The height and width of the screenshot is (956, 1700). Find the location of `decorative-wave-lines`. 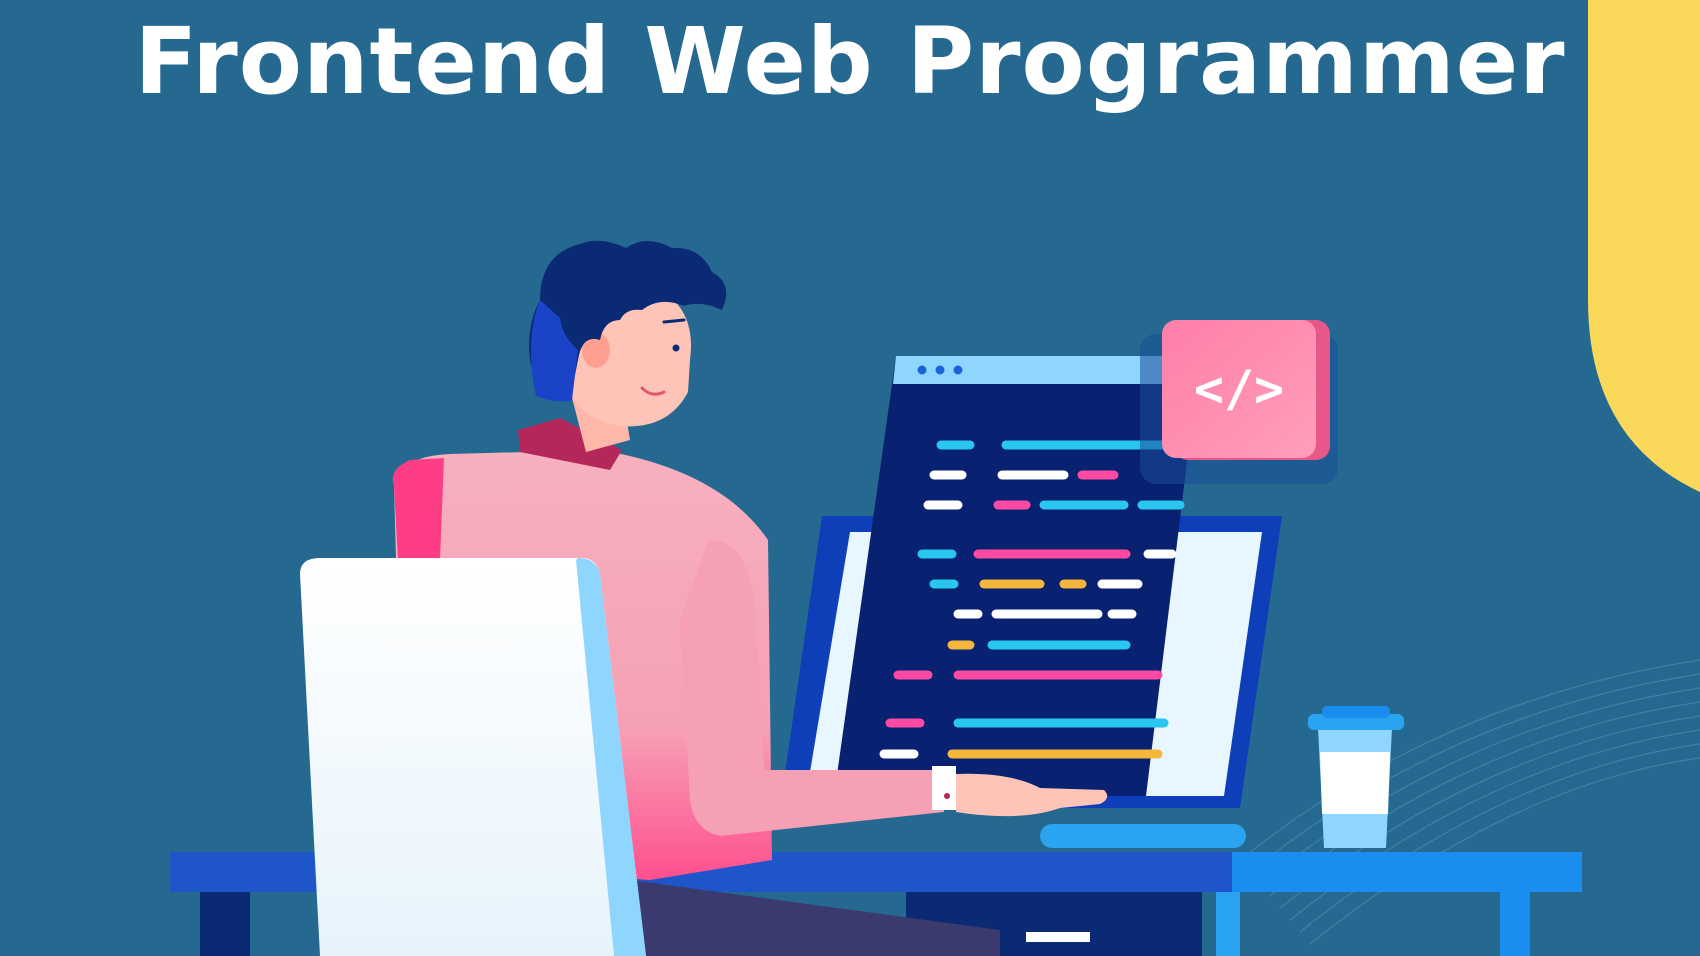

decorative-wave-lines is located at coordinates (1469, 802).